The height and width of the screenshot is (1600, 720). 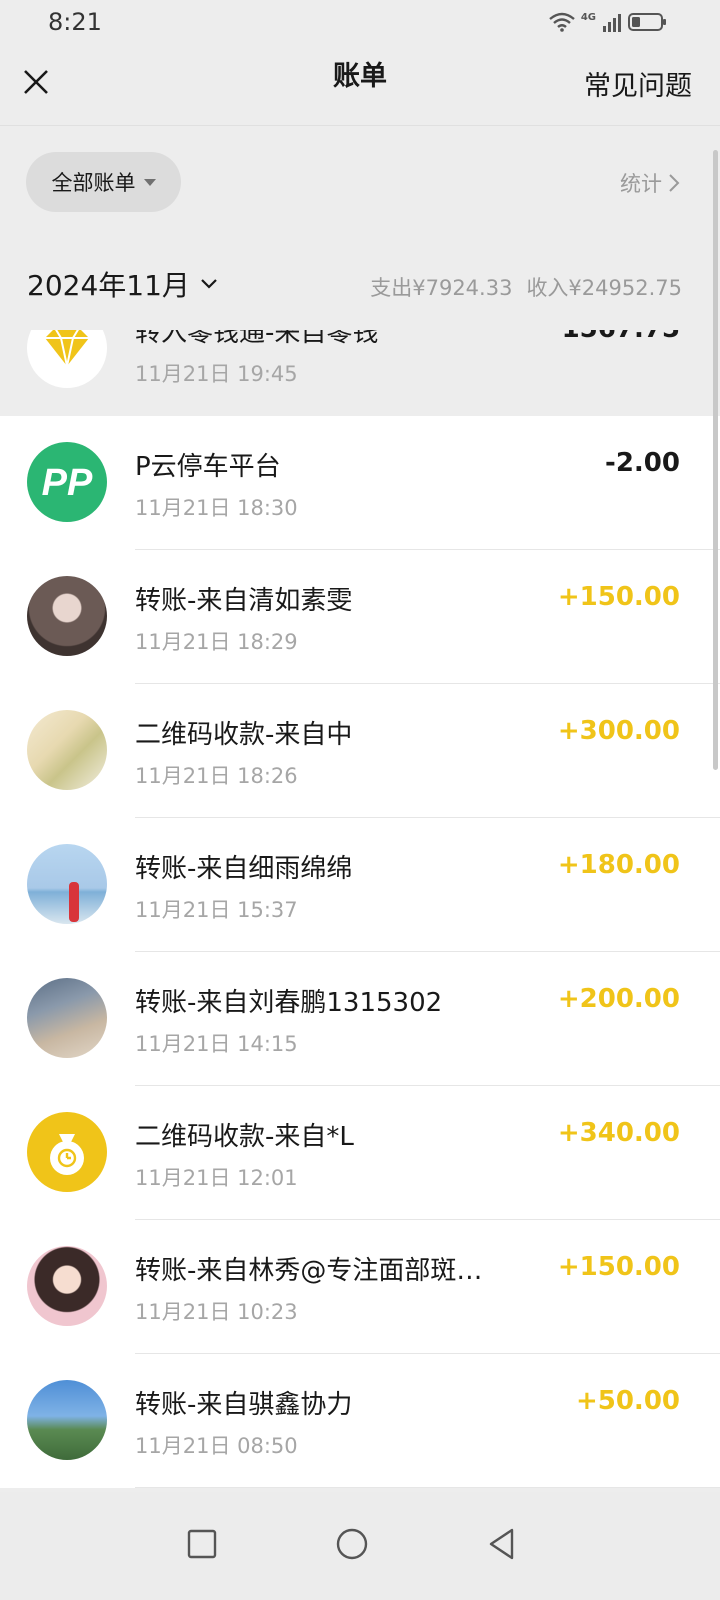 What do you see at coordinates (216, 910) in the screenshot?
I see `bill-time: 11月21日 15:37` at bounding box center [216, 910].